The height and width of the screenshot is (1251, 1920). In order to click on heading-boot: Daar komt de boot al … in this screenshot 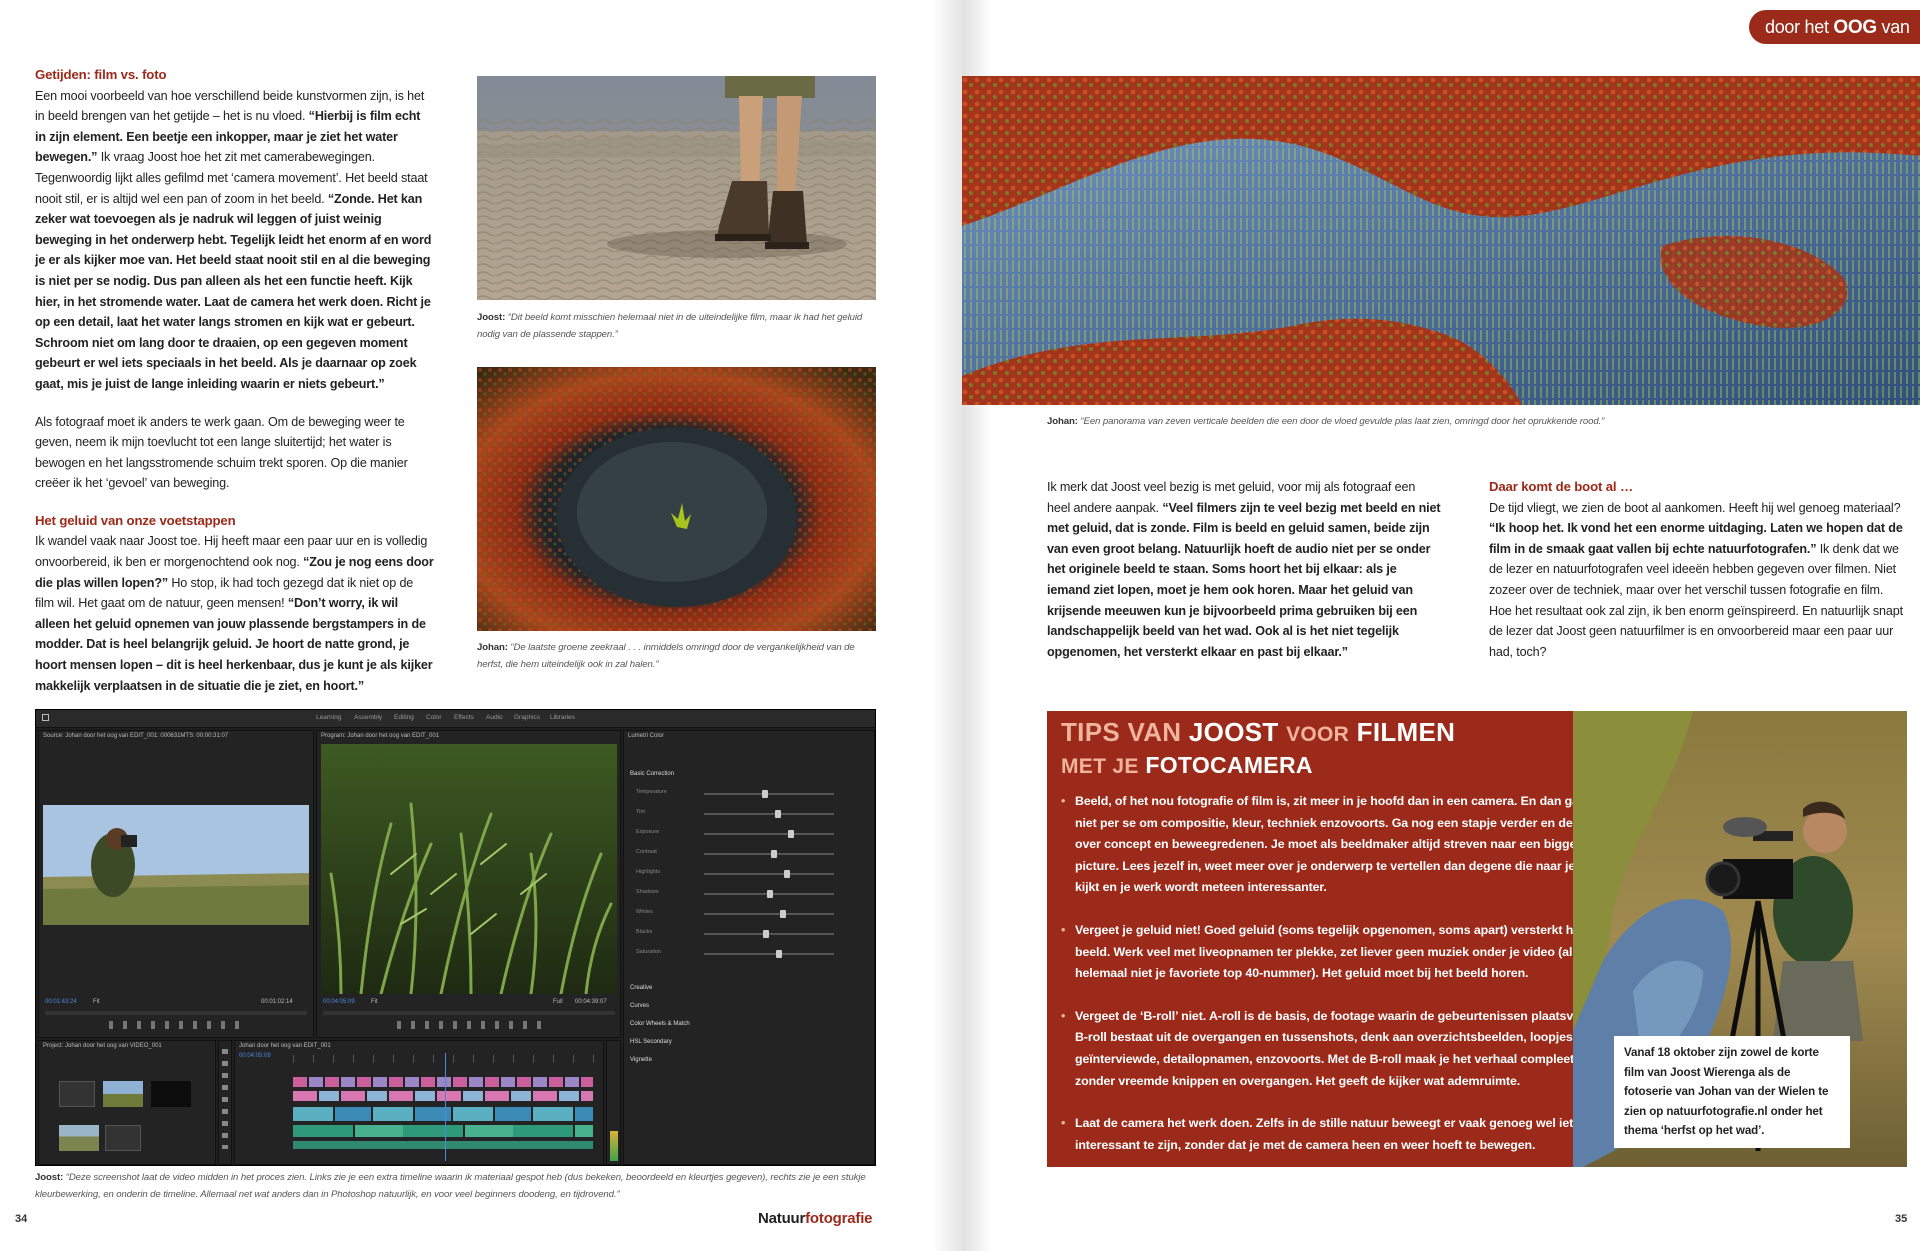, I will do `click(1561, 486)`.